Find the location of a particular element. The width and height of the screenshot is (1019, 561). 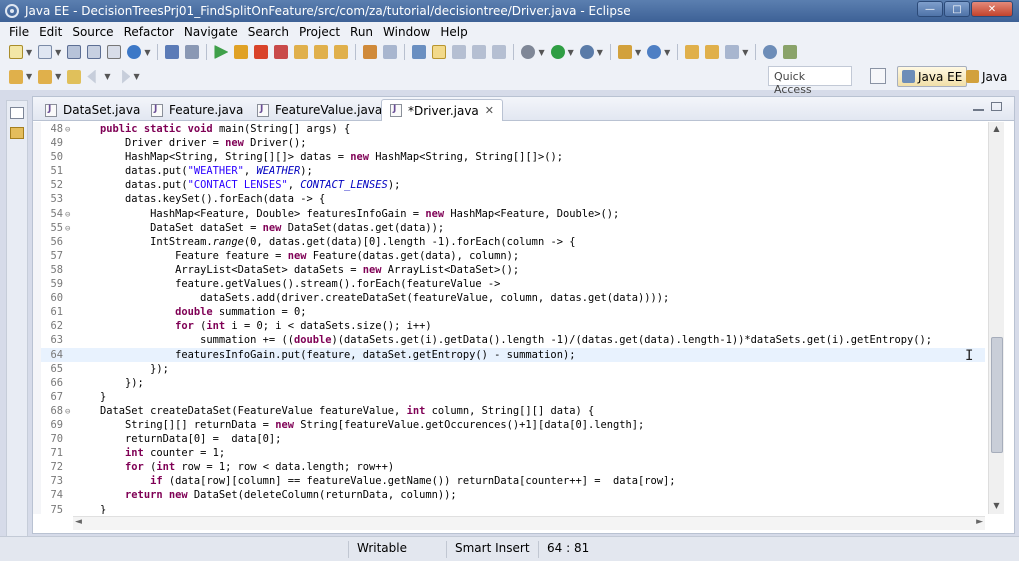

horizontal-scrollbar: ◄ ► is located at coordinates (529, 523).